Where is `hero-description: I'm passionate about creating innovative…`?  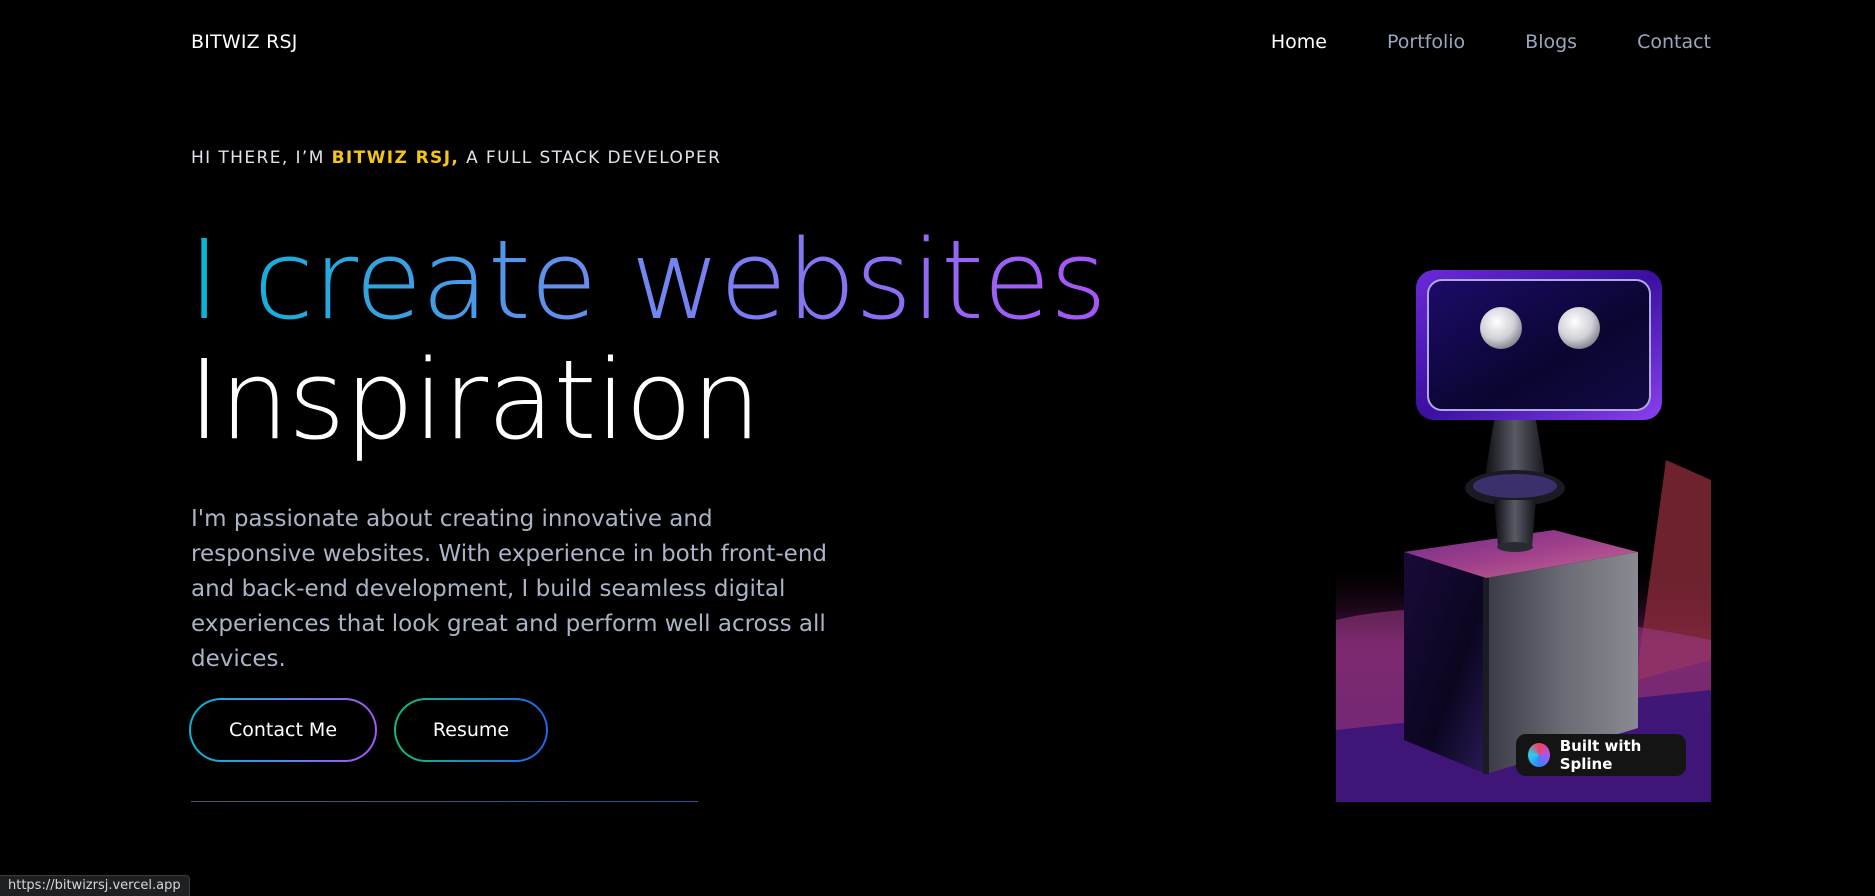 hero-description: I'm passionate about creating innovative… is located at coordinates (509, 589).